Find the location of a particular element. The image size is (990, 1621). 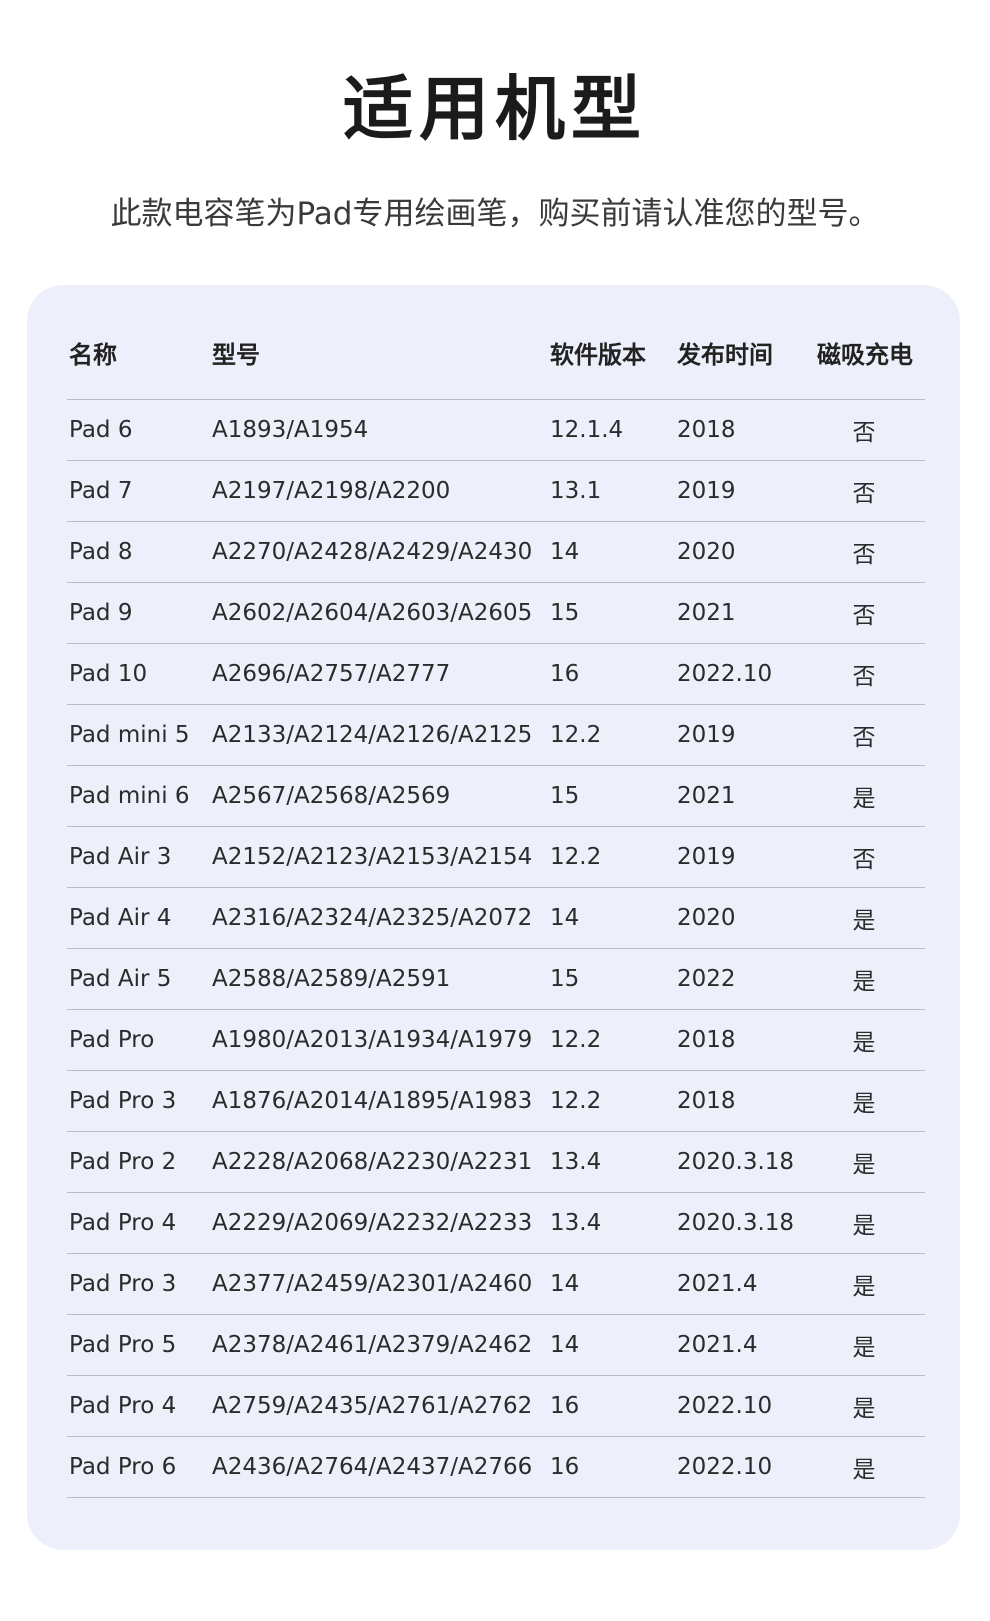

table-row: Pad Air 4 A2316/A2324/A2325/A2072 14 2020 是 is located at coordinates (496, 918).